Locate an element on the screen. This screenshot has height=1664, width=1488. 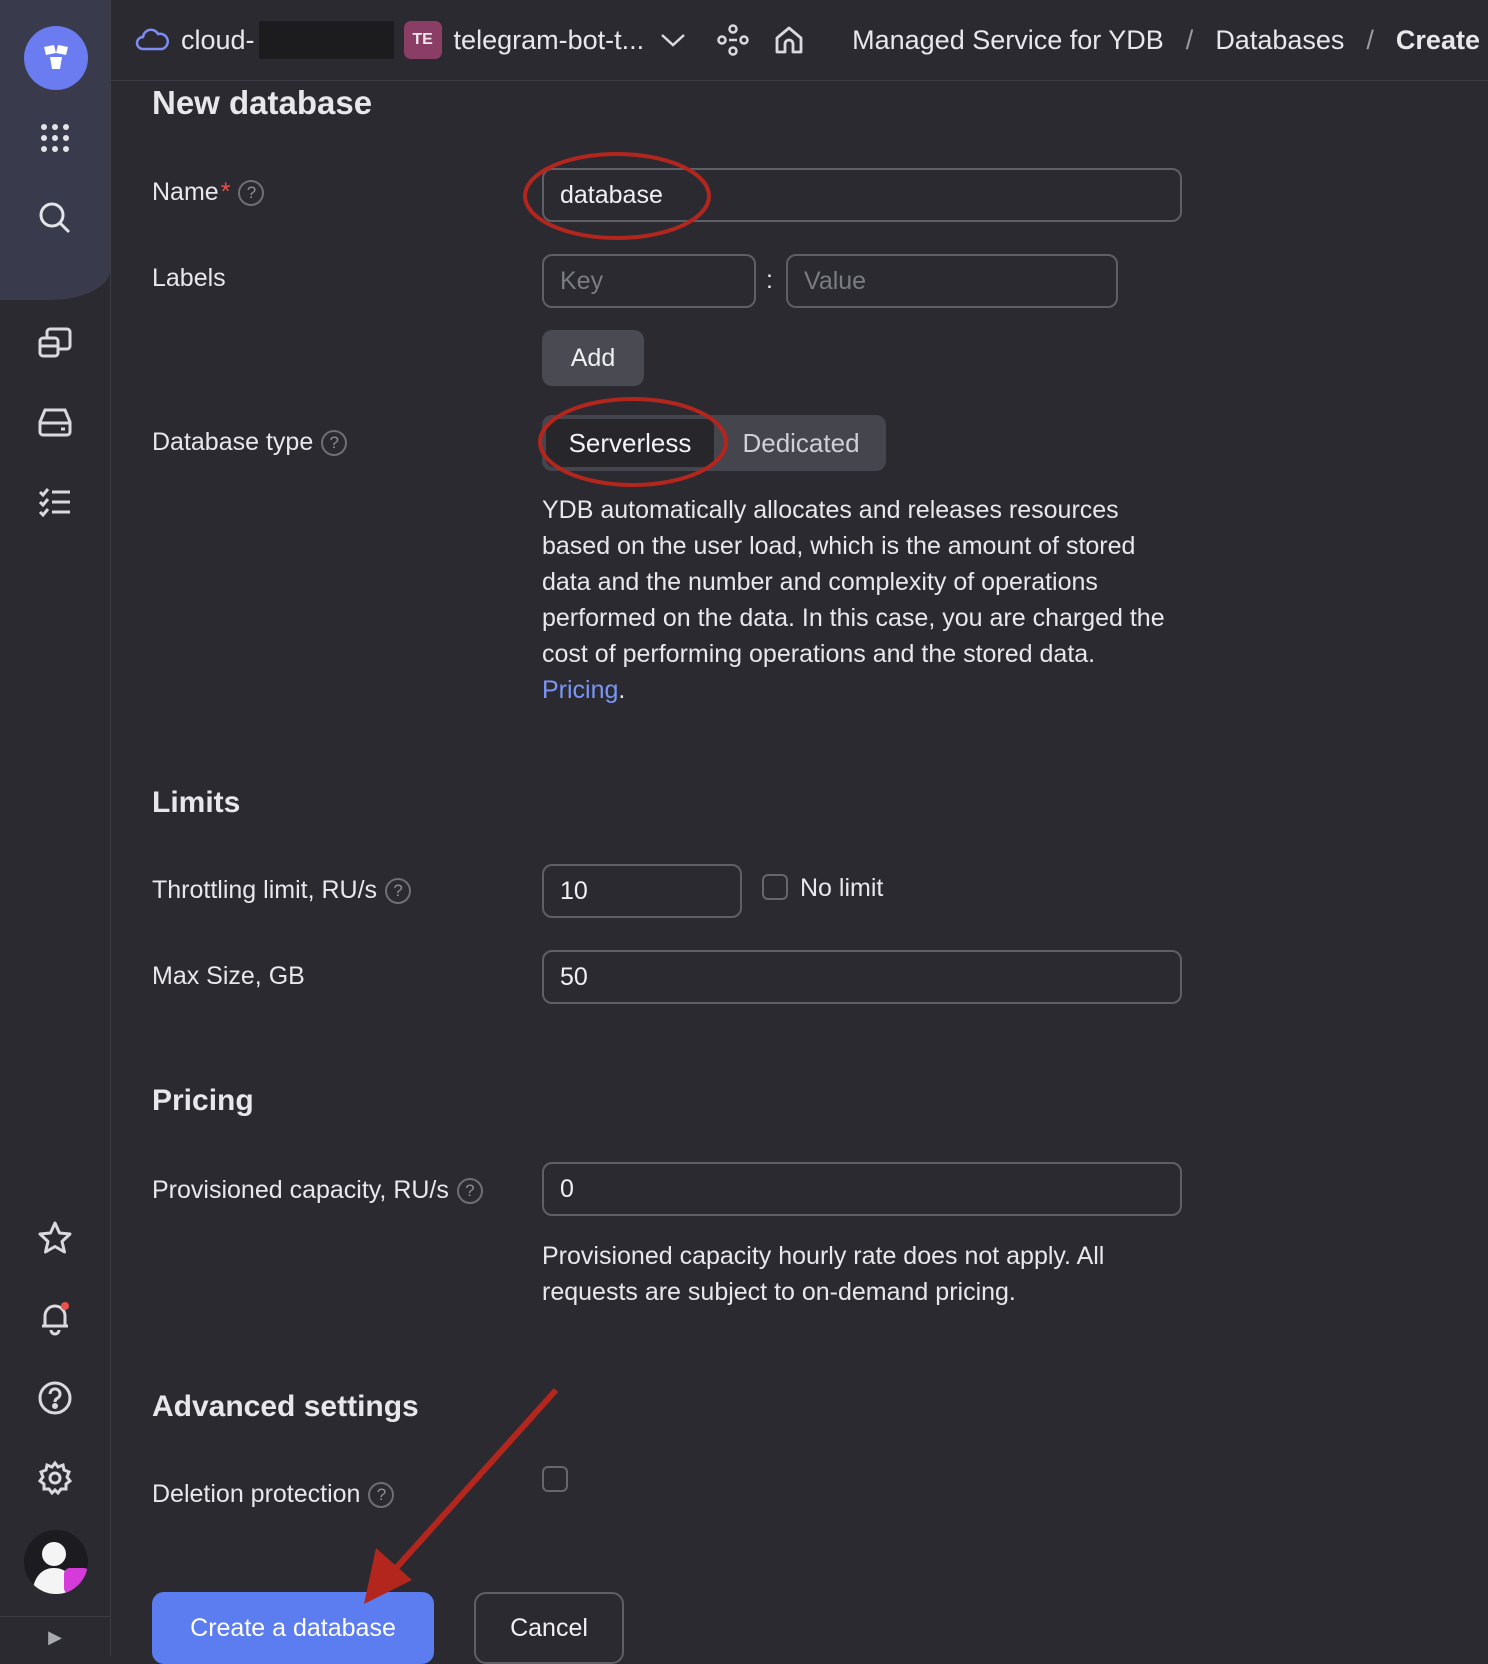
provisioned-capacity-input is located at coordinates (862, 1189).